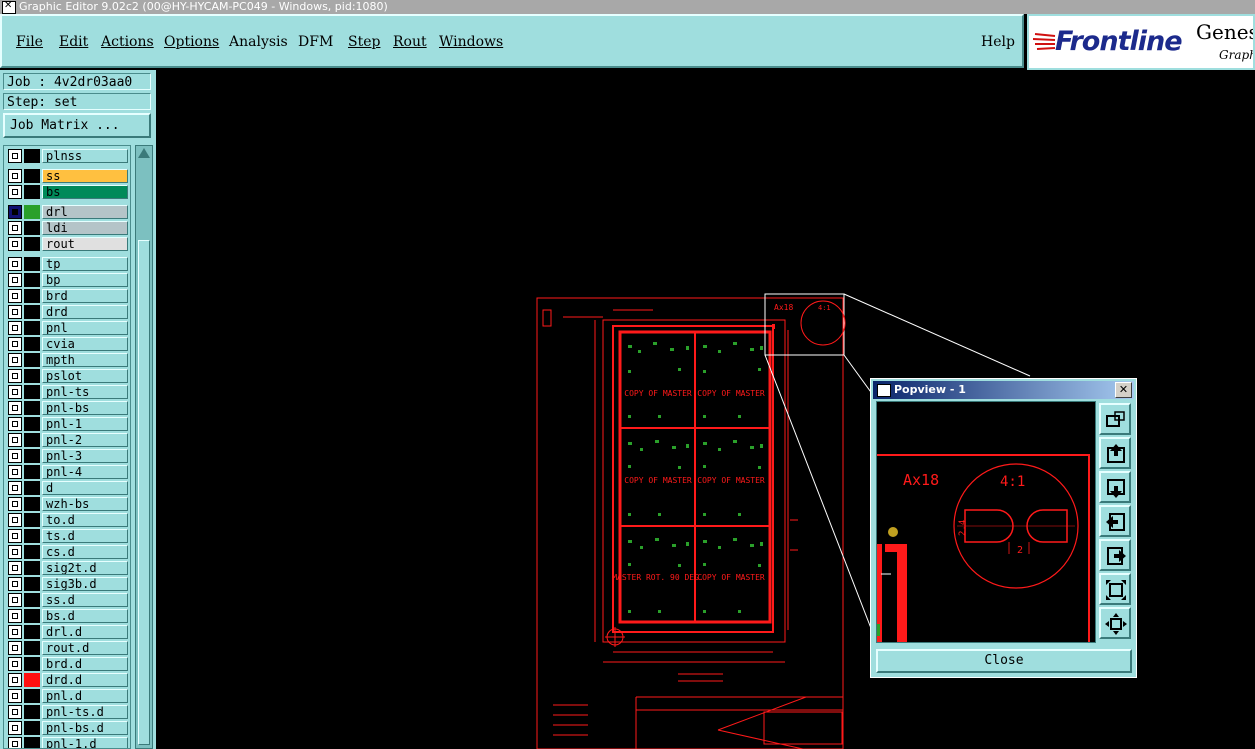 The height and width of the screenshot is (749, 1255). Describe the element at coordinates (68, 472) in the screenshot. I see `layer-row: pnl-4` at that location.